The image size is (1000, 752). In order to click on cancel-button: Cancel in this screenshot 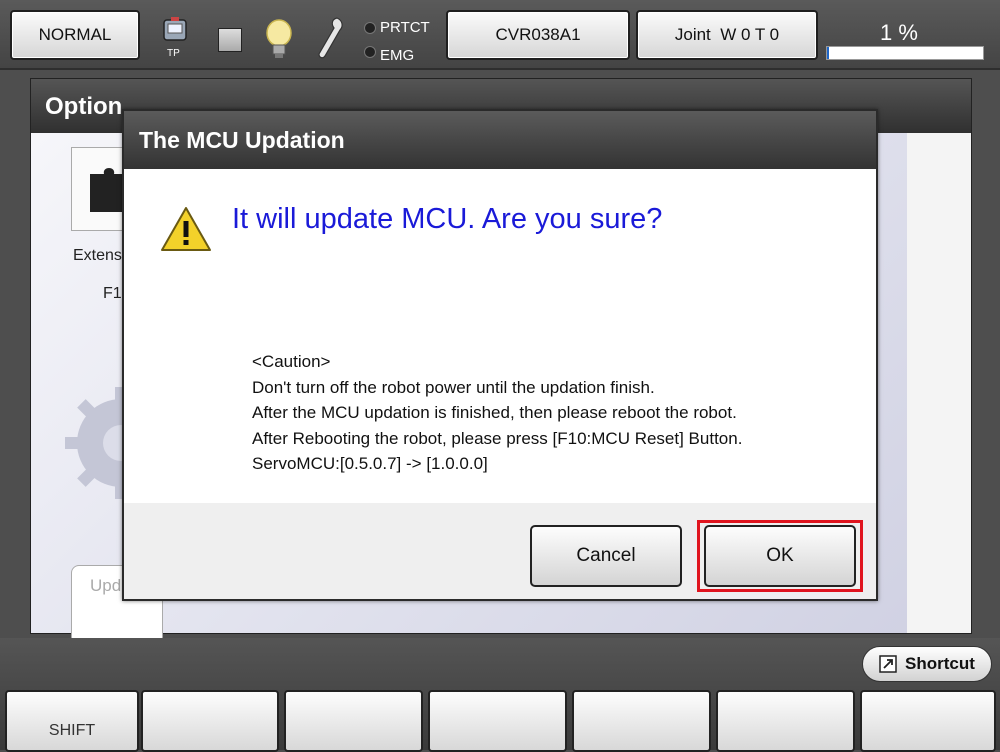, I will do `click(606, 556)`.